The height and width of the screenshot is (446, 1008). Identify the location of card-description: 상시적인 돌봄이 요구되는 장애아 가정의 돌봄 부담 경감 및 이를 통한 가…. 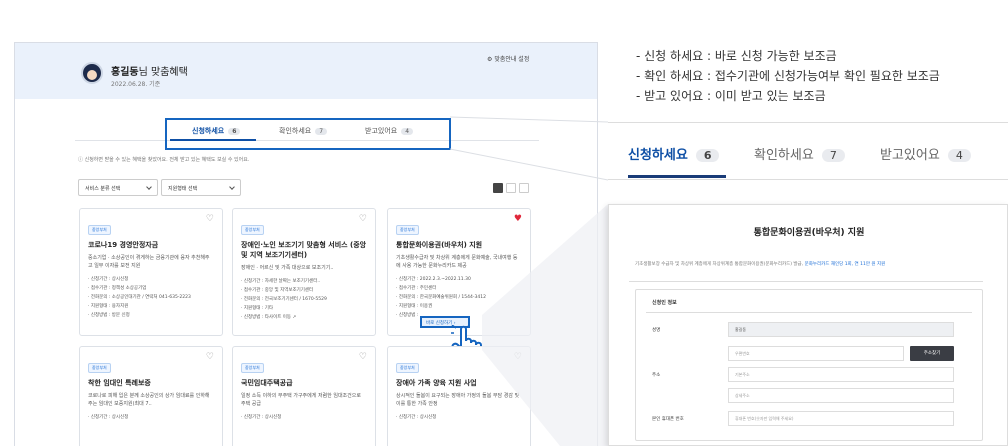
(458, 400).